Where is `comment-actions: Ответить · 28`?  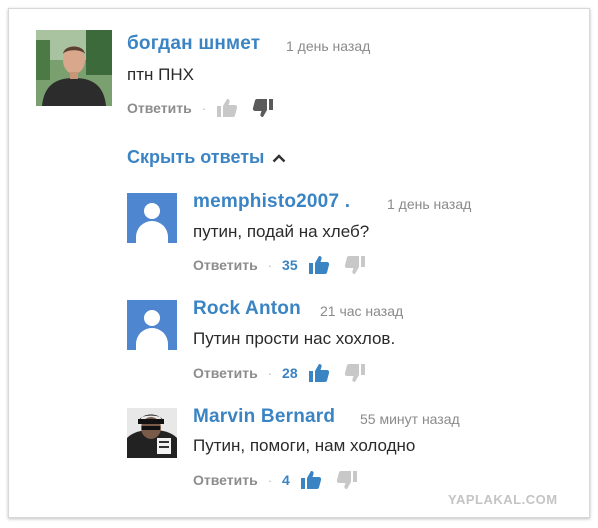 comment-actions: Ответить · 28 is located at coordinates (286, 373).